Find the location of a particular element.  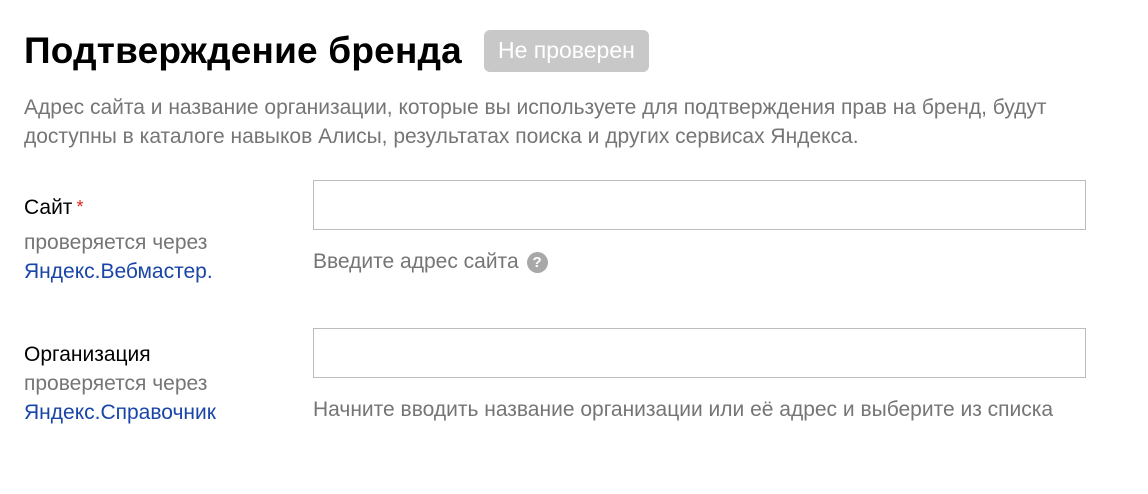

site-label: Сайт * is located at coordinates (164, 207).